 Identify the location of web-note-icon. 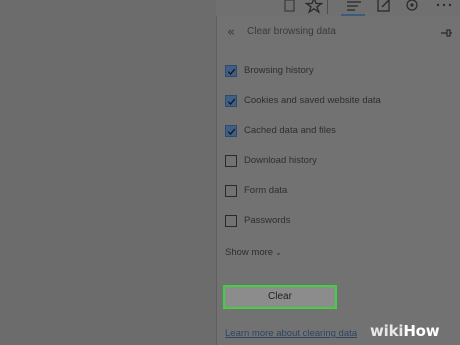
(384, 7).